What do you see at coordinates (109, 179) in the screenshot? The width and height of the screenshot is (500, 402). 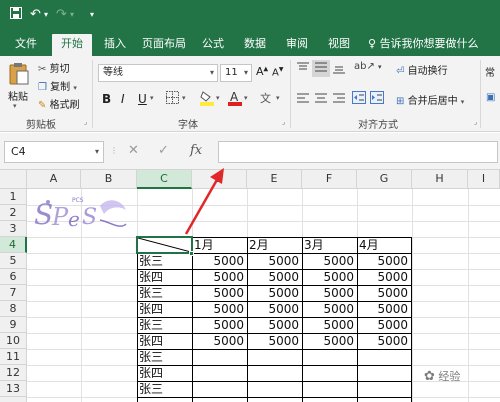 I see `column-header-b: B` at bounding box center [109, 179].